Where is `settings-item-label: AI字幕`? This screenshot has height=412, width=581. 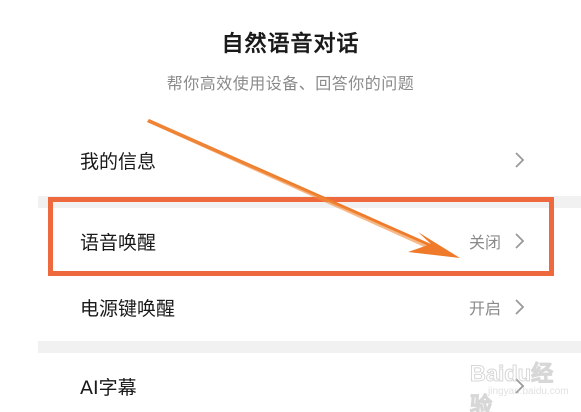 settings-item-label: AI字幕 is located at coordinates (108, 387).